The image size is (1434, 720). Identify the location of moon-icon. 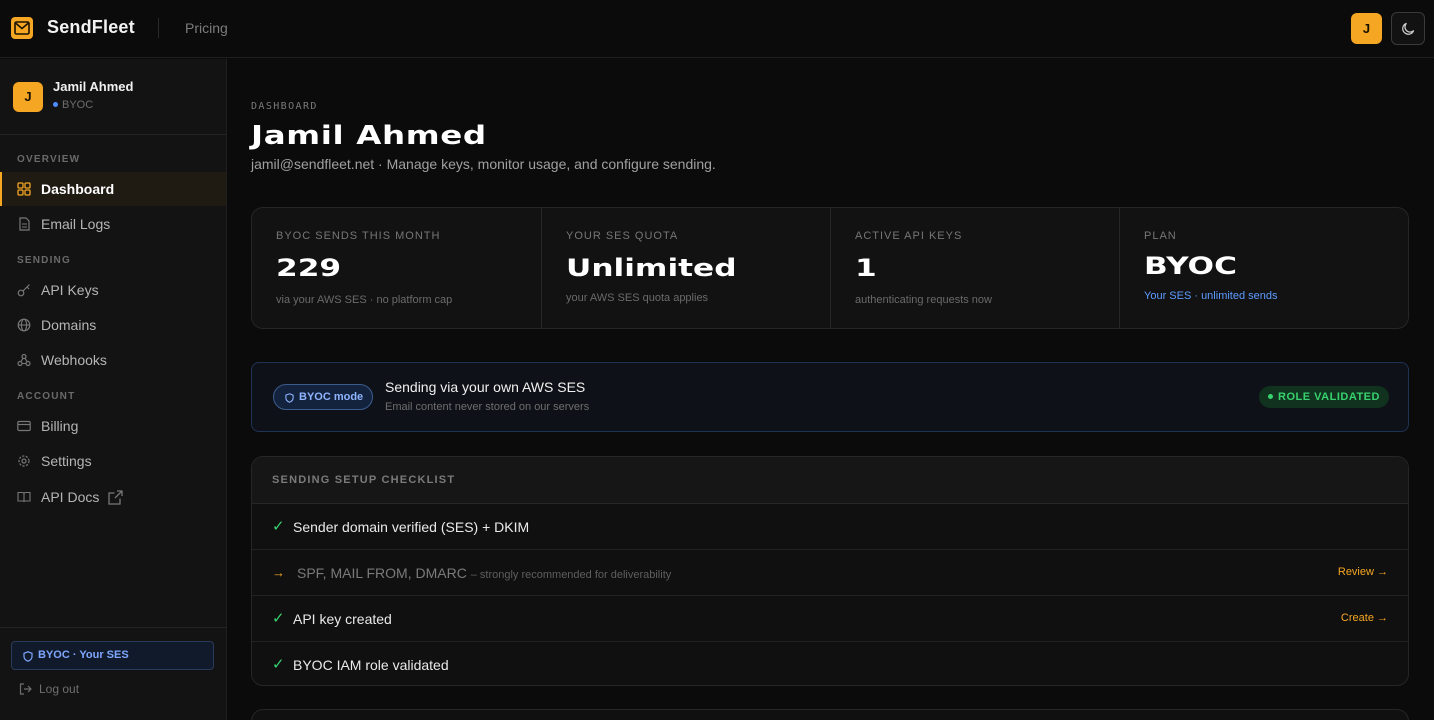
(1408, 28).